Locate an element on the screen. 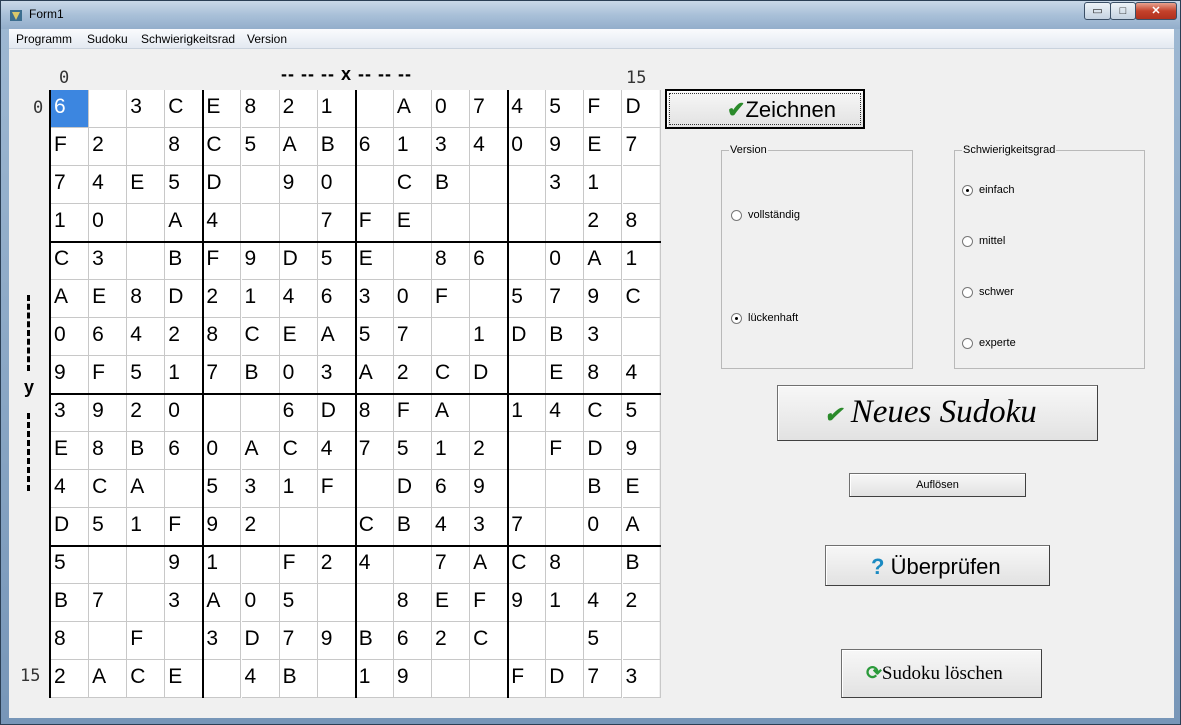 This screenshot has width=1181, height=725. aufloesen-button: Auflösen is located at coordinates (937, 485).